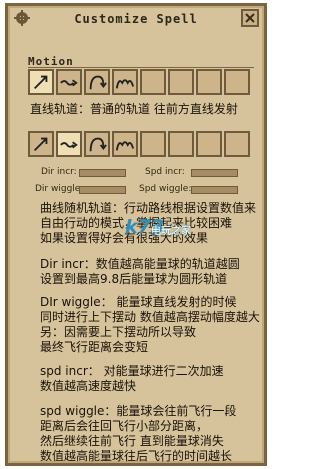  Describe the element at coordinates (140, 271) in the screenshot. I see `dir-incr-explanation: Dir incr：数值越高能量球的轨道越圆 设置到最高9.8后能量球为圆形轨道` at that location.